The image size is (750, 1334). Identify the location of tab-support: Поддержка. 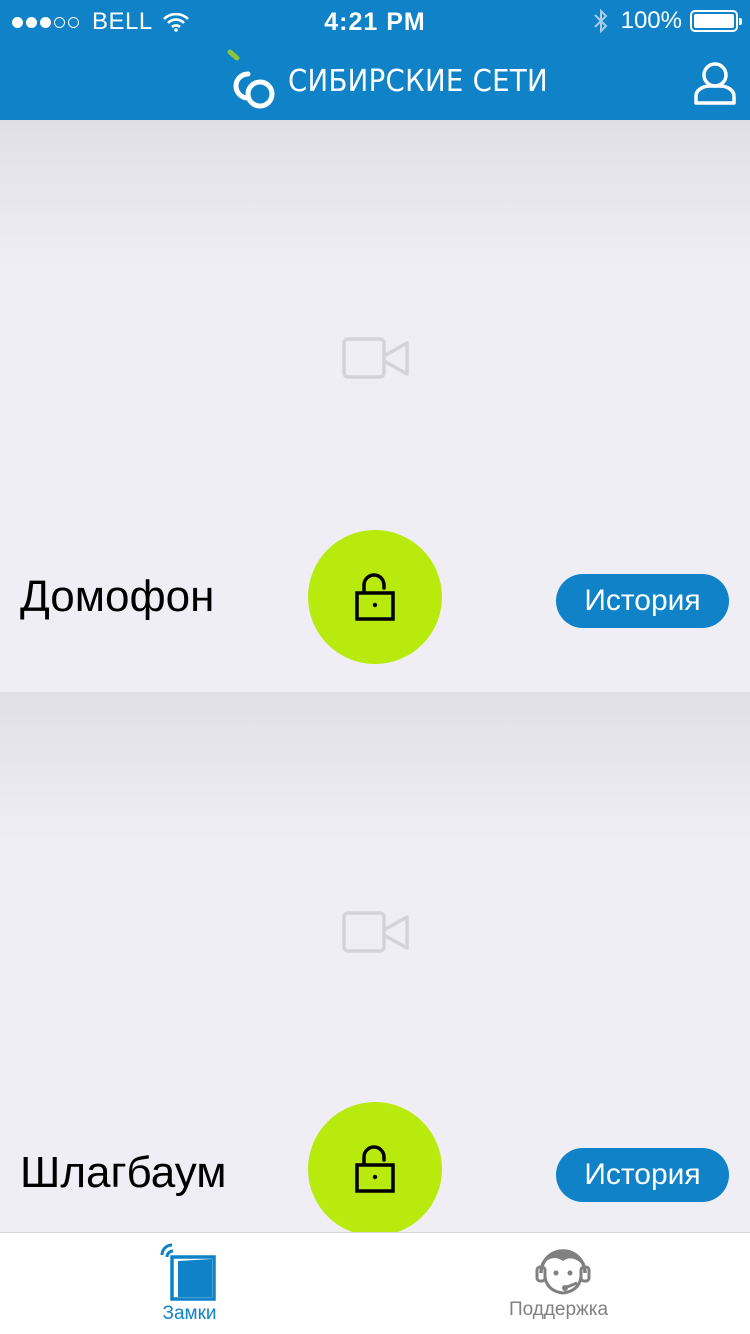
(562, 1283).